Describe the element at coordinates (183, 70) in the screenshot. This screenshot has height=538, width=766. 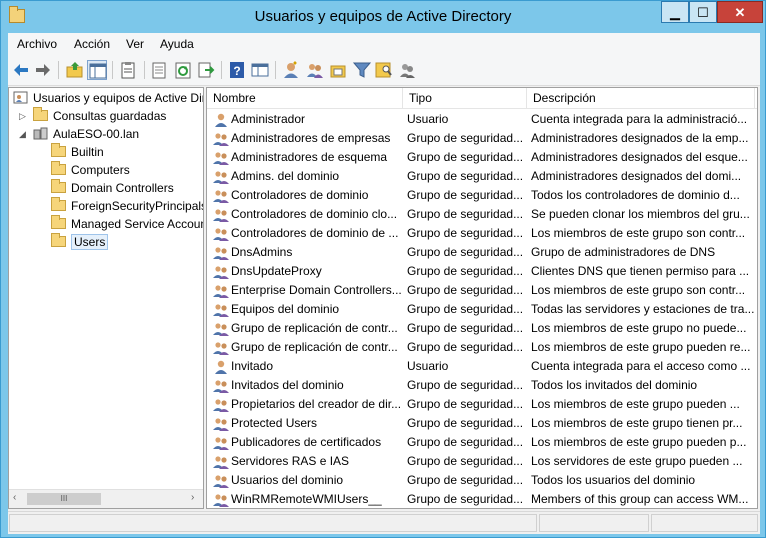
I see `refresh-icon` at that location.